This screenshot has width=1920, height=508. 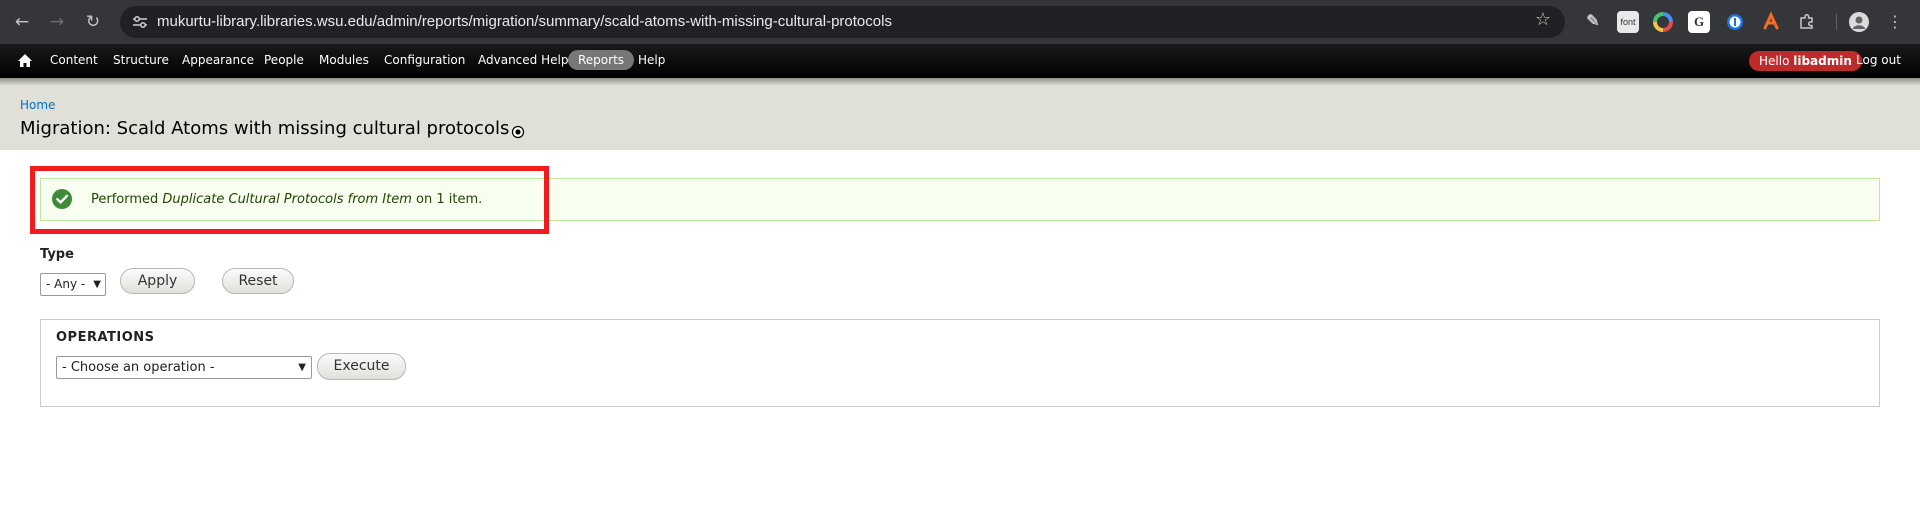 What do you see at coordinates (66, 284) in the screenshot?
I see `type-filter-value: - Any -` at bounding box center [66, 284].